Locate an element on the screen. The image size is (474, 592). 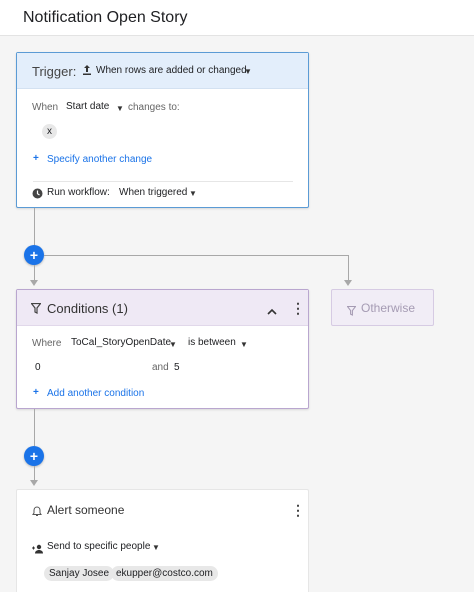
specify-change-link: Specify another change is located at coordinates (99, 159).